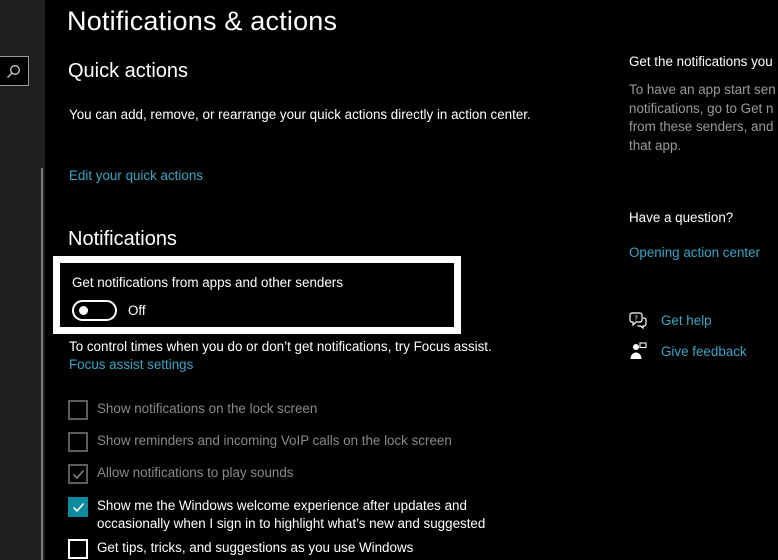  I want to click on option-label: Show notifications on the lock screen, so click(207, 408).